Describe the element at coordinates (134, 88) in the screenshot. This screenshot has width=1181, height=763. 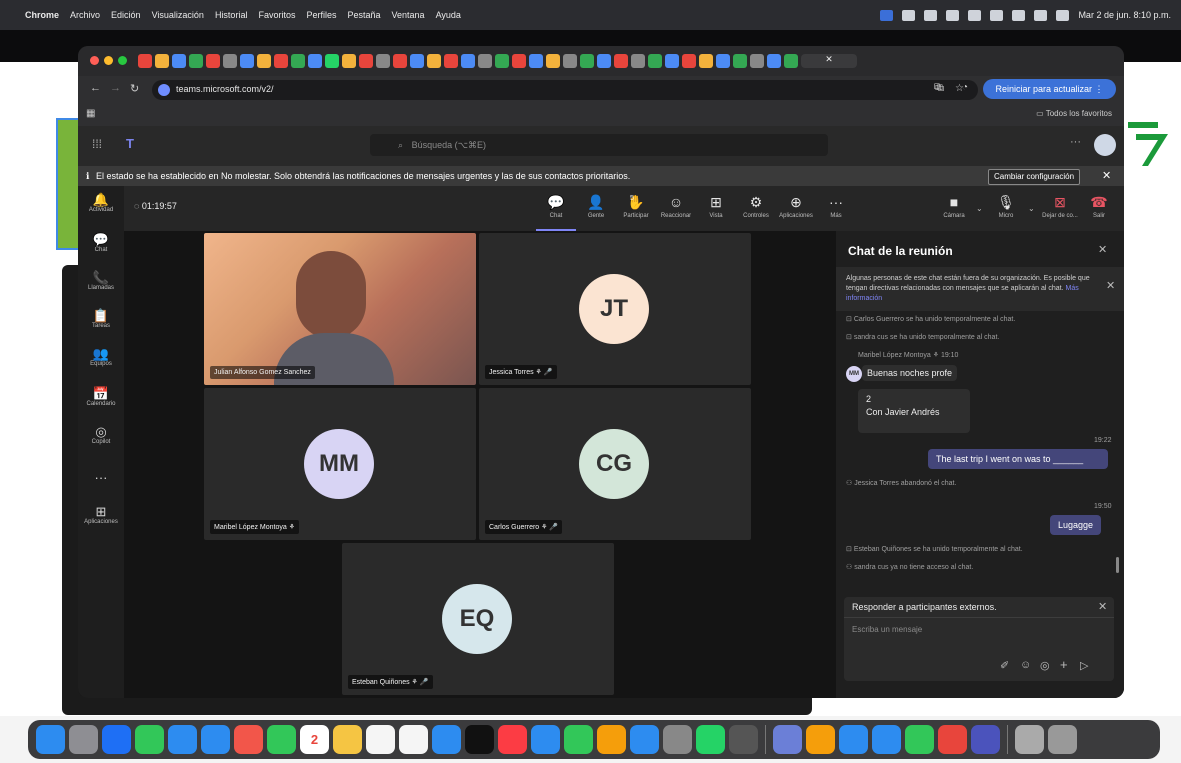
I see `reload-icon: ↻` at that location.